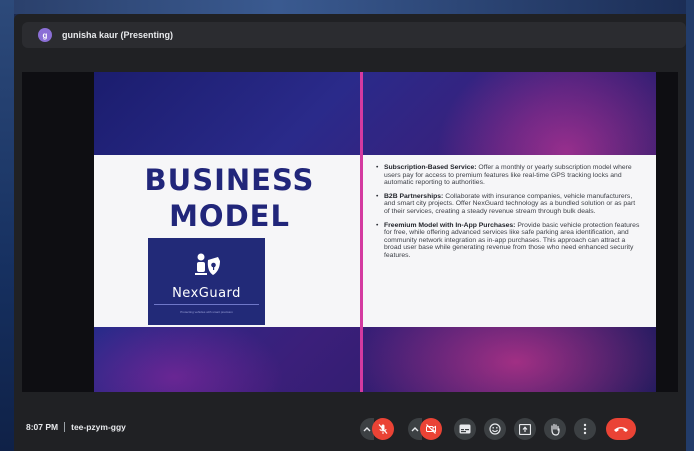 The width and height of the screenshot is (694, 451). Describe the element at coordinates (361, 241) in the screenshot. I see `slide-divider` at that location.